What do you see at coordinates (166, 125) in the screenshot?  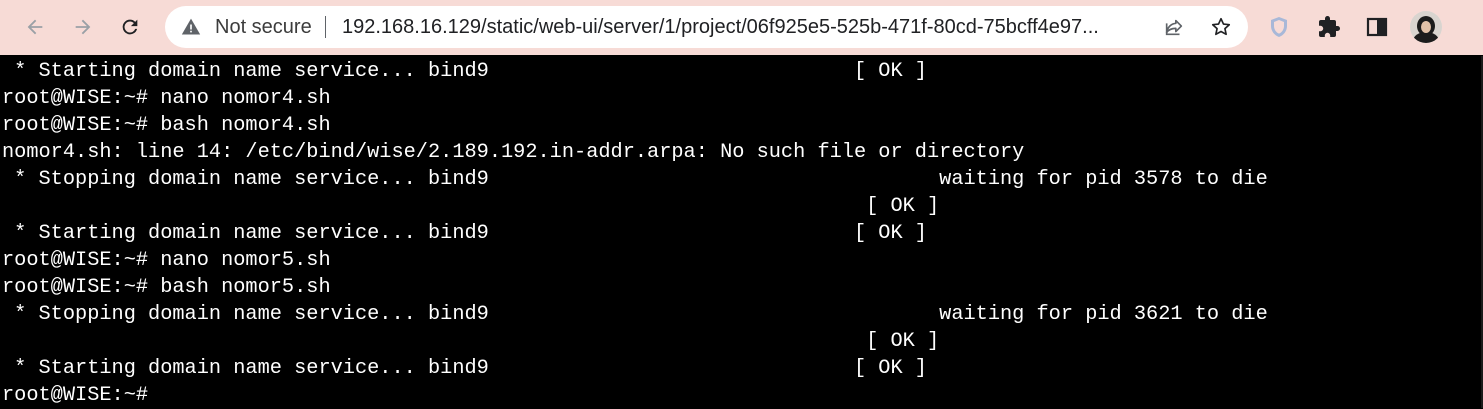 I see `terminal-line: root@WISE:~# bash nomor4.sh` at bounding box center [166, 125].